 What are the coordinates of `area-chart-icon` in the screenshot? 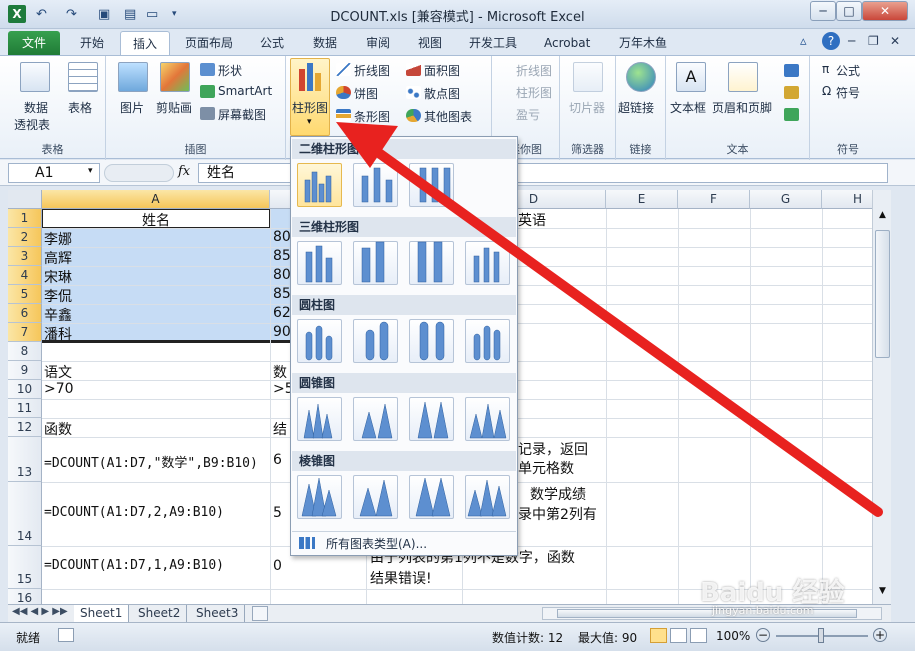 It's located at (413, 69).